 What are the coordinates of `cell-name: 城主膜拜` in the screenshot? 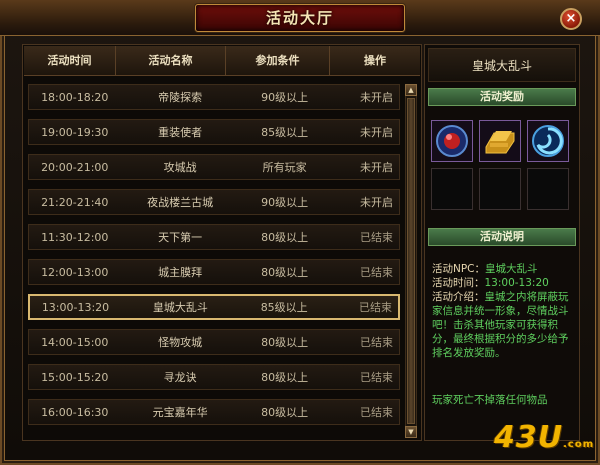 It's located at (180, 272).